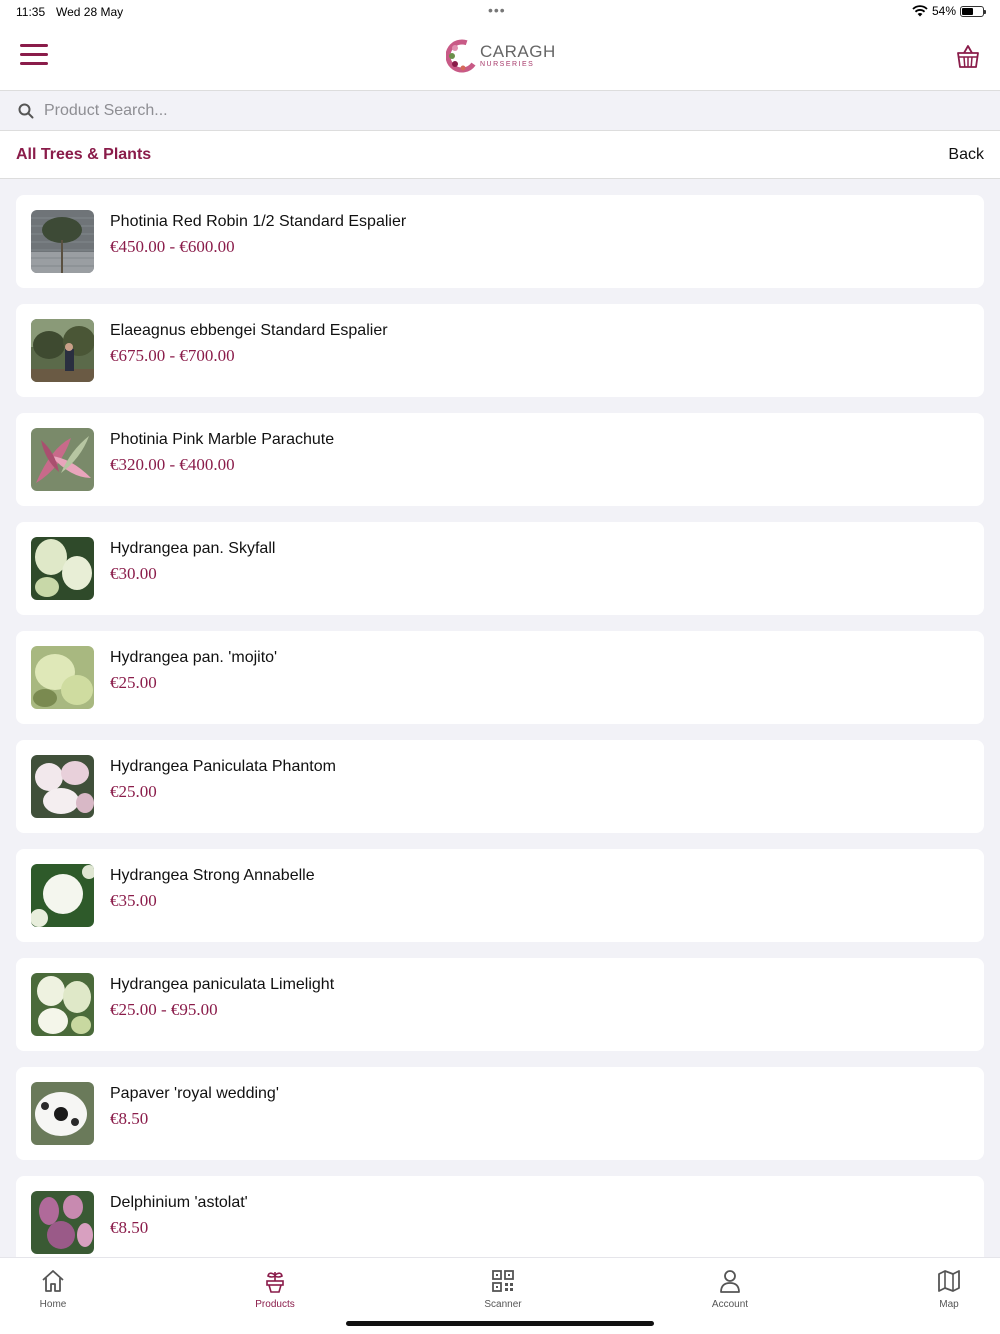  I want to click on status-date: Wed 28 May, so click(90, 12).